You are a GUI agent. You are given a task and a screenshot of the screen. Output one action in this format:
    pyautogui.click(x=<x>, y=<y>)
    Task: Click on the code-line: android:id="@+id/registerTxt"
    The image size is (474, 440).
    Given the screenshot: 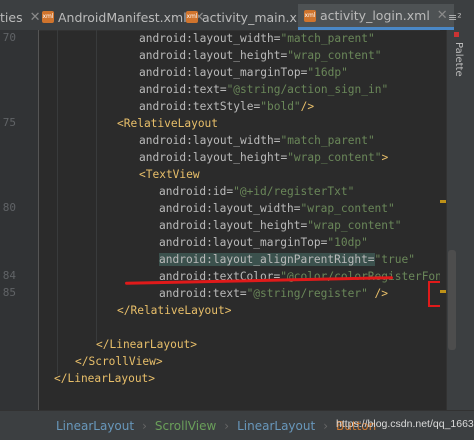 What is the action you would take?
    pyautogui.click(x=257, y=191)
    